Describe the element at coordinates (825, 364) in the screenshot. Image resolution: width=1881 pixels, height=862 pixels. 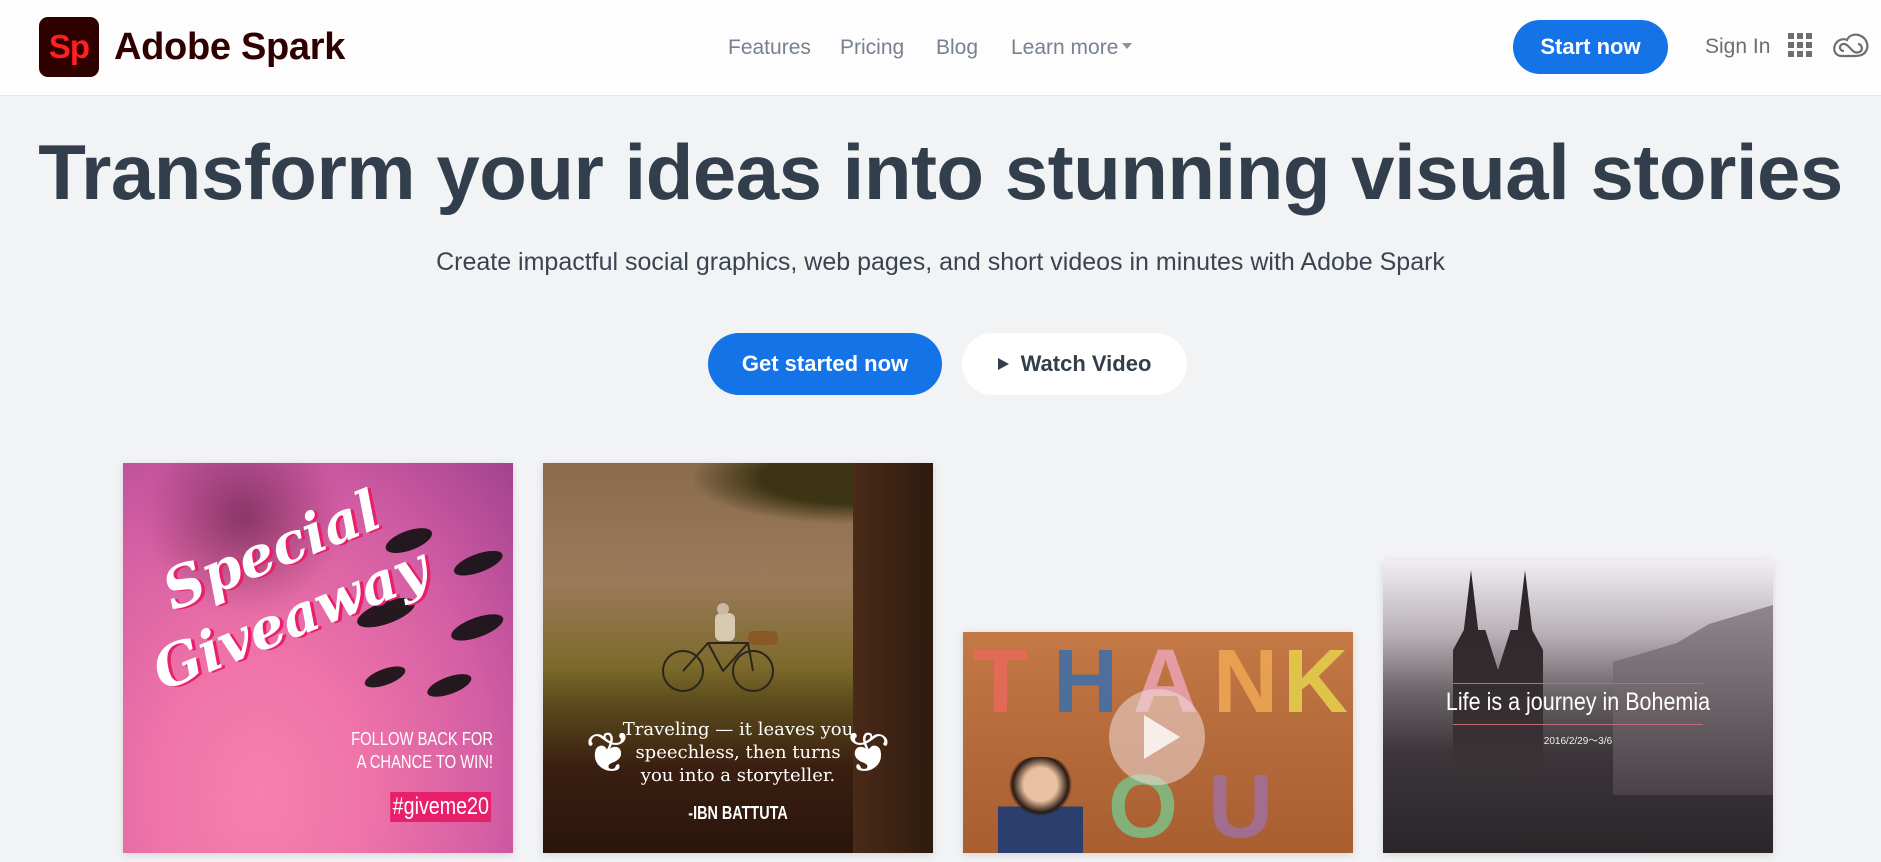
I see `get-started-button: Get started now` at that location.